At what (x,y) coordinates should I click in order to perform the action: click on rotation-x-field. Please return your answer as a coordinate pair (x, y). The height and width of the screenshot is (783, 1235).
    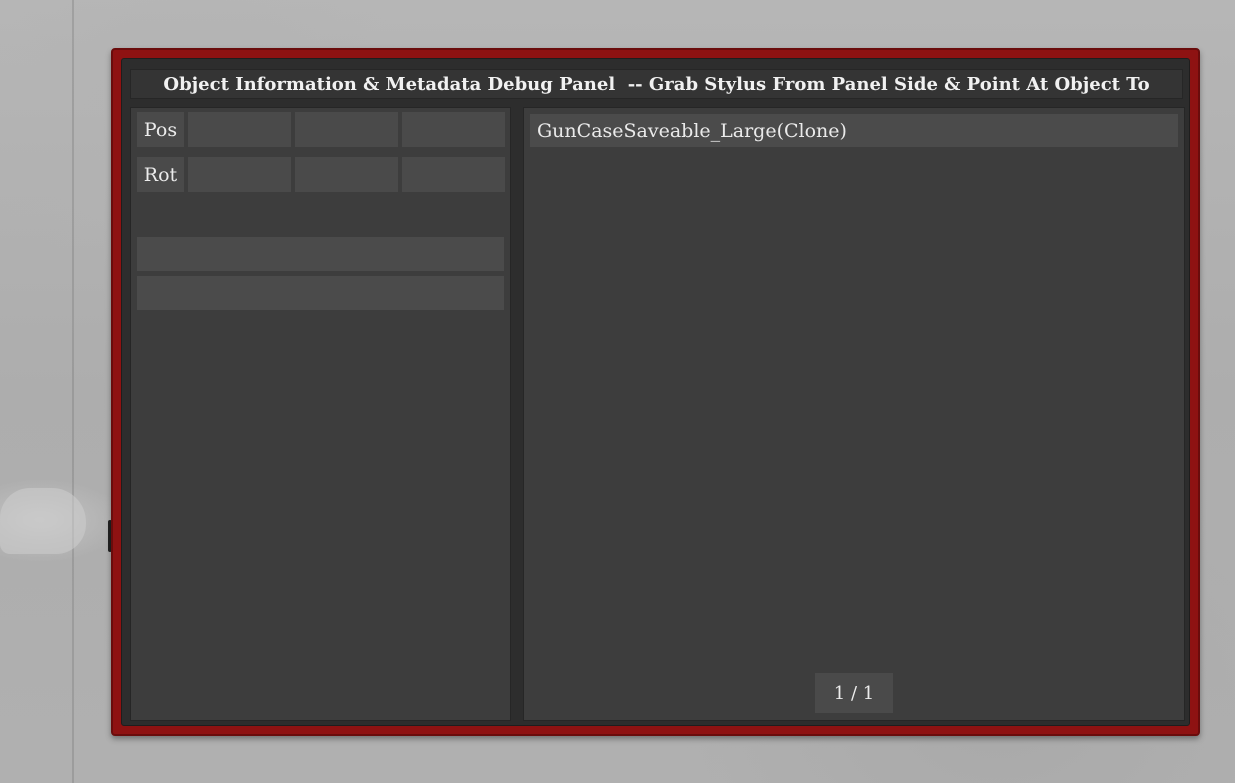
    Looking at the image, I should click on (239, 174).